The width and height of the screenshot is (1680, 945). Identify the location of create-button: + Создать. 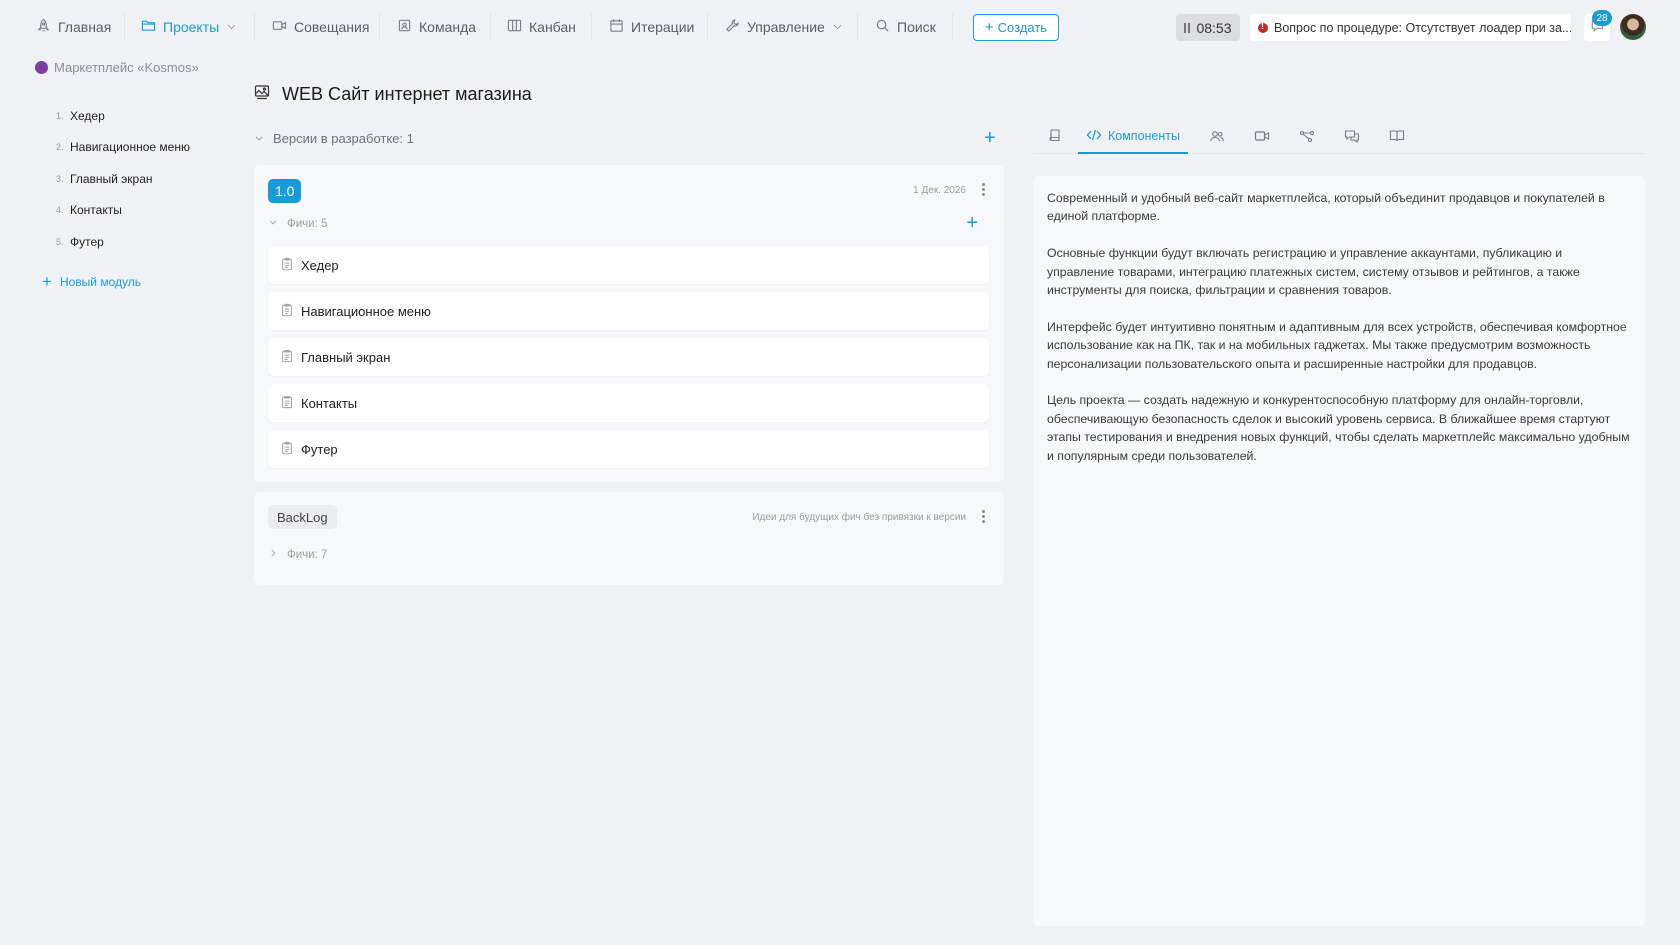
(1016, 27).